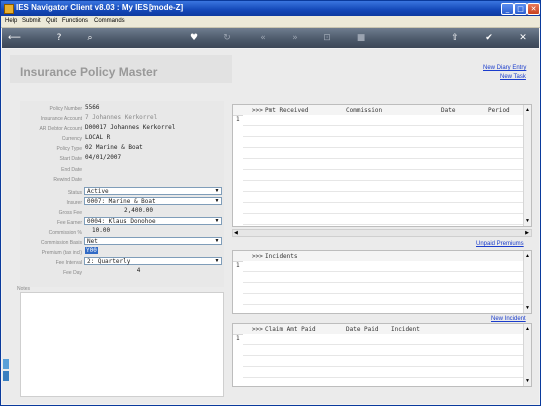  I want to click on currency-label: Currency, so click(71, 139).